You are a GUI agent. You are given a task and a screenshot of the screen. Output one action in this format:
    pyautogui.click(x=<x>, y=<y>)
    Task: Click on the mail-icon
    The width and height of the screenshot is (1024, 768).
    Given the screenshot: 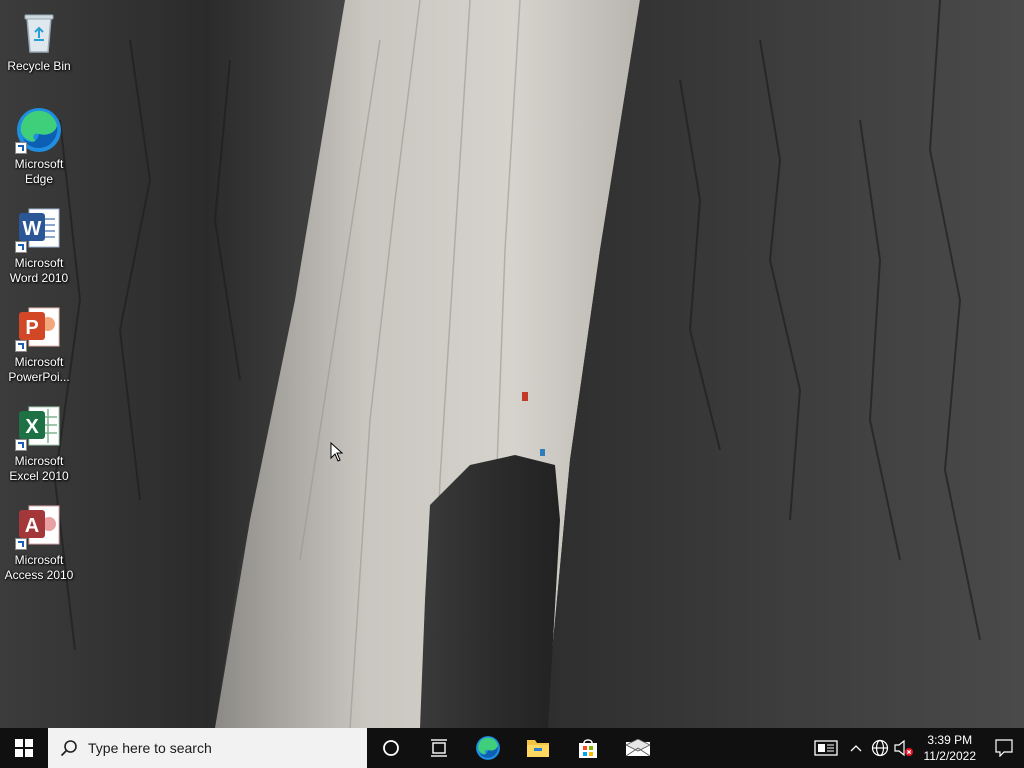 What is the action you would take?
    pyautogui.click(x=638, y=748)
    